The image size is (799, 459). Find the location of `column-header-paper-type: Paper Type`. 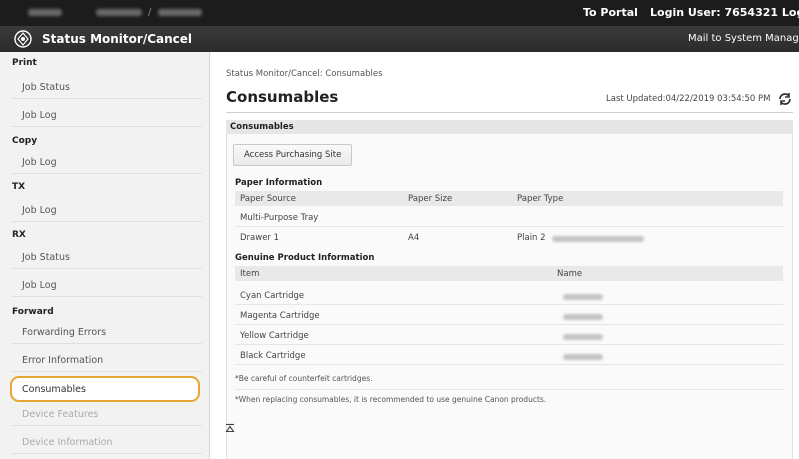

column-header-paper-type: Paper Type is located at coordinates (540, 199).